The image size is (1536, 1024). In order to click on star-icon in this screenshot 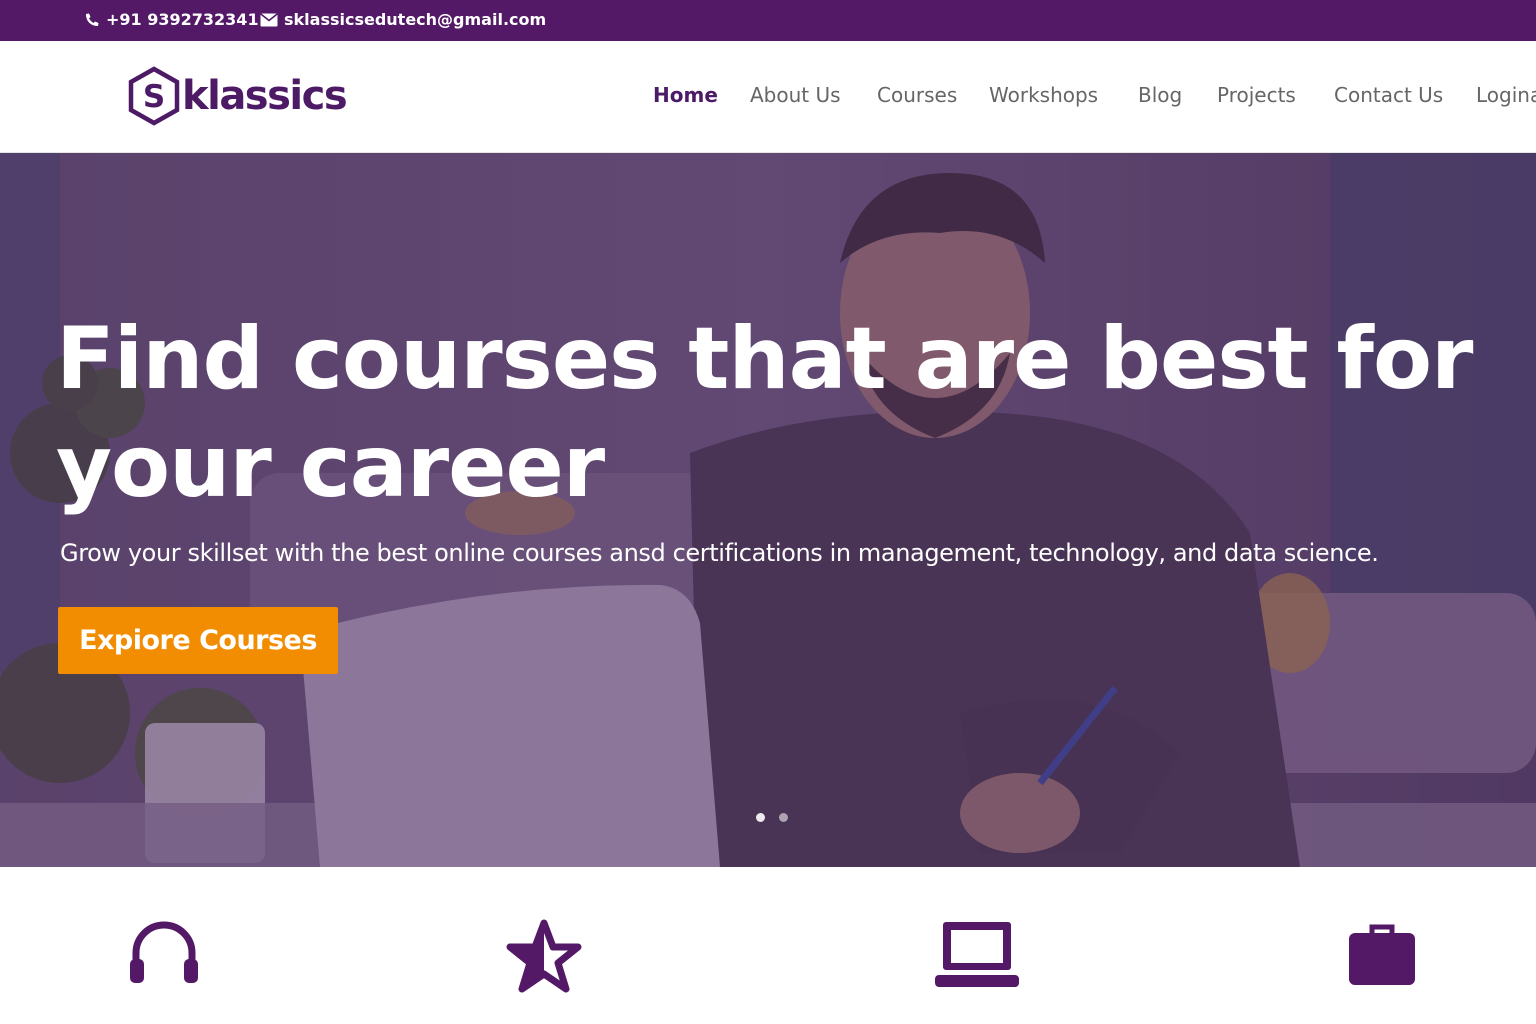, I will do `click(544, 958)`.